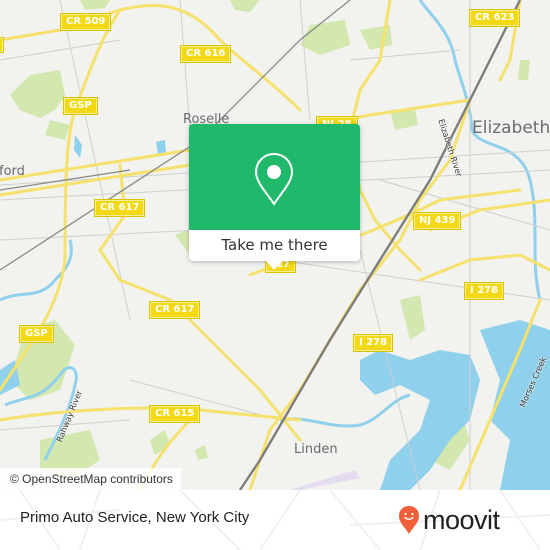 The image size is (550, 550). What do you see at coordinates (437, 221) in the screenshot?
I see `road-shield-nj439: NJ 439` at bounding box center [437, 221].